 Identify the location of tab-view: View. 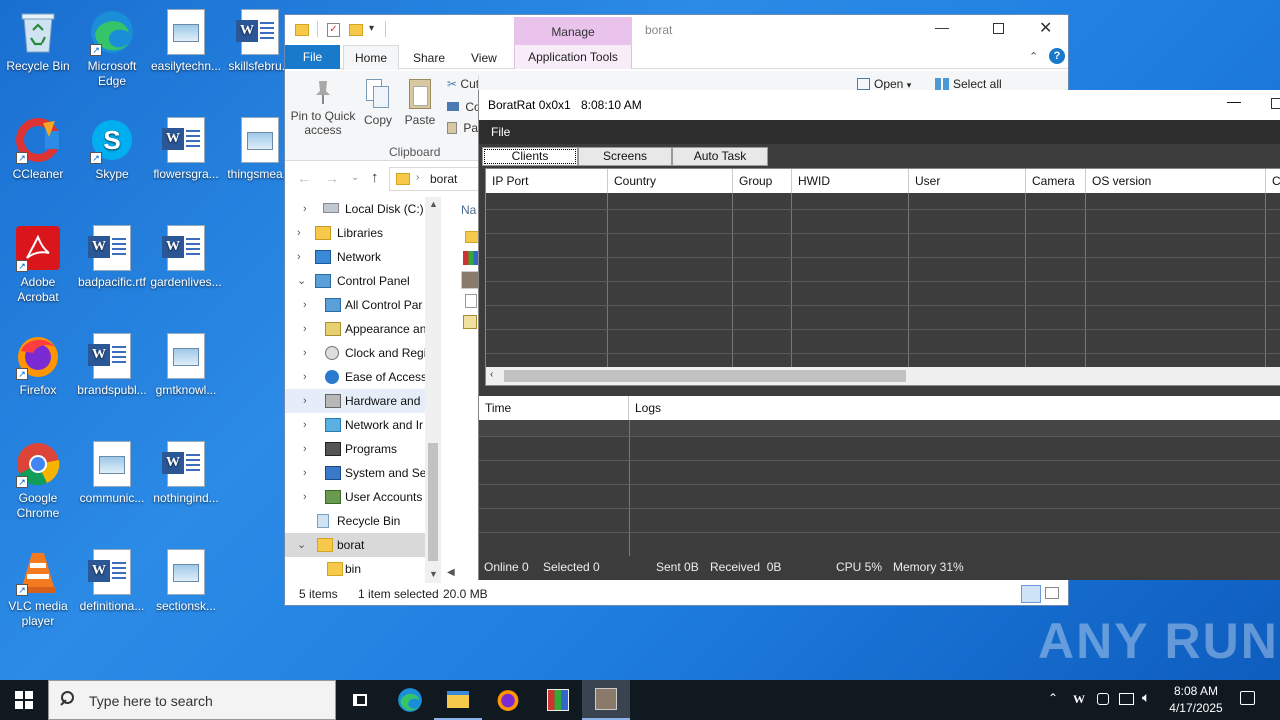
(484, 58).